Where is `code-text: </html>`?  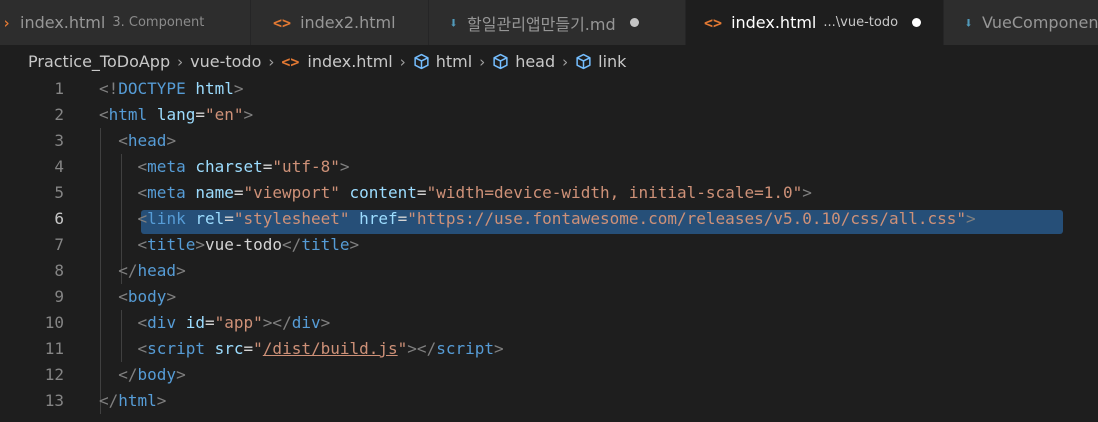
code-text: </html> is located at coordinates (132, 401).